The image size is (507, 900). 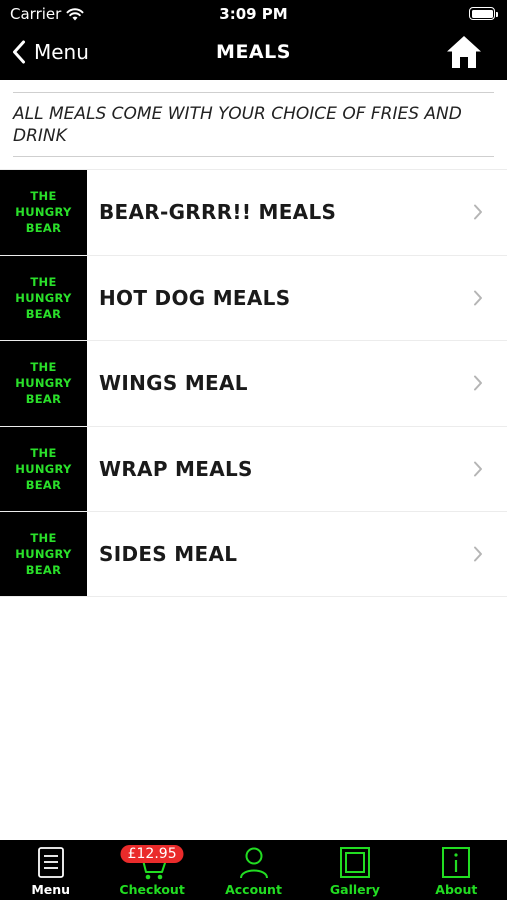 What do you see at coordinates (152, 889) in the screenshot?
I see `tab-label: Checkout` at bounding box center [152, 889].